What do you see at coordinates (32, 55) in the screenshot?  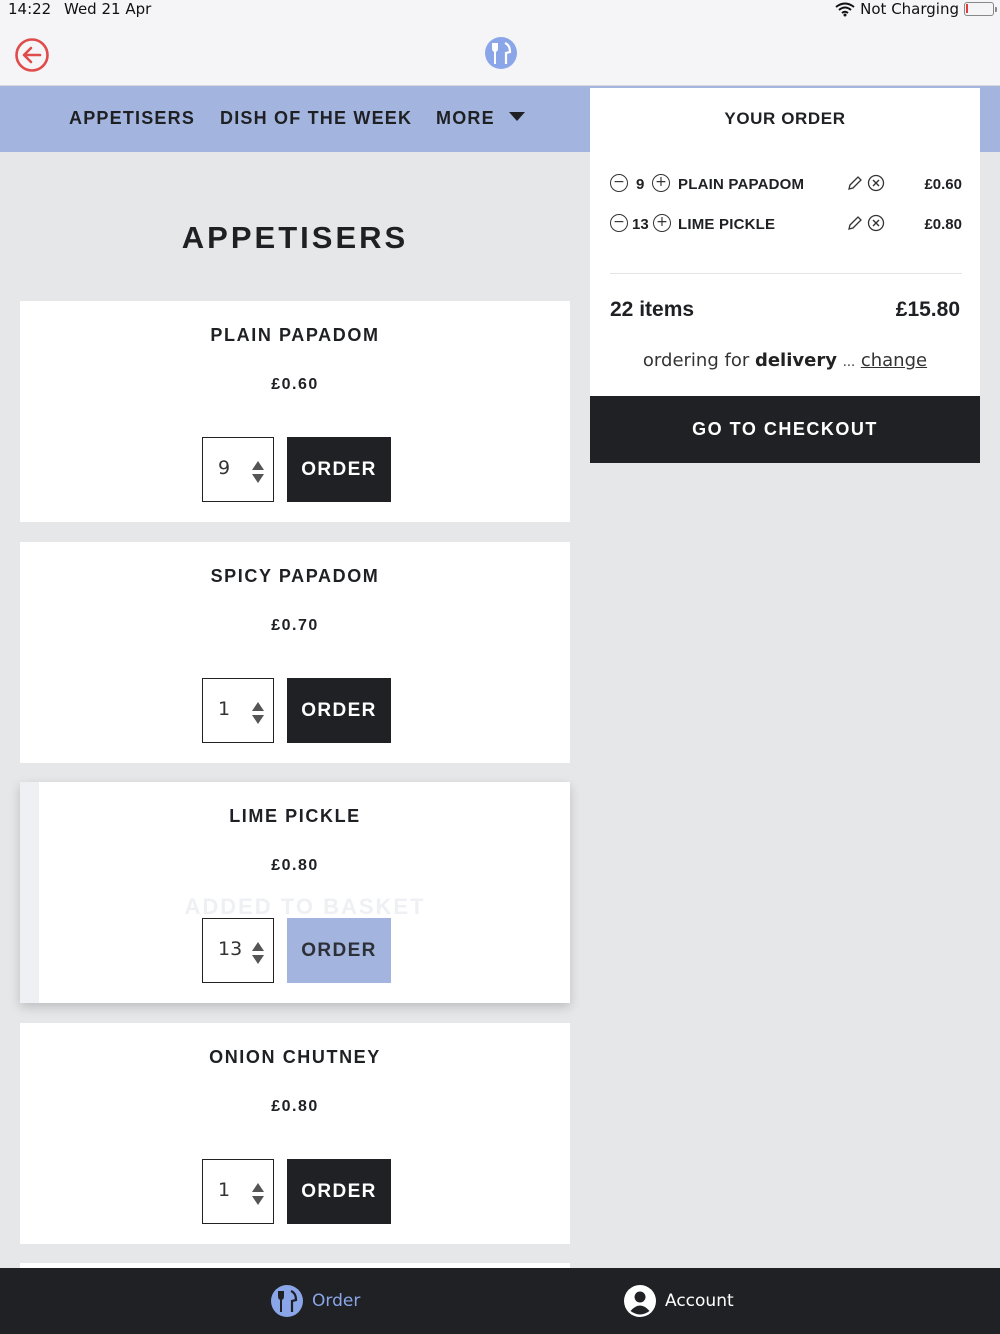 I see `back-arrow-circle-icon` at bounding box center [32, 55].